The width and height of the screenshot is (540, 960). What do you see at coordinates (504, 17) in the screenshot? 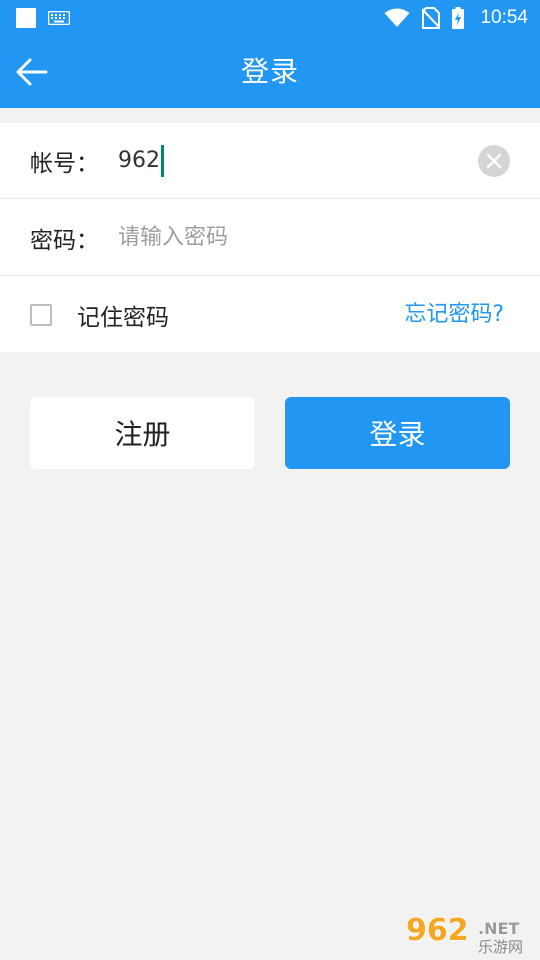
I see `status-time: 10:54` at bounding box center [504, 17].